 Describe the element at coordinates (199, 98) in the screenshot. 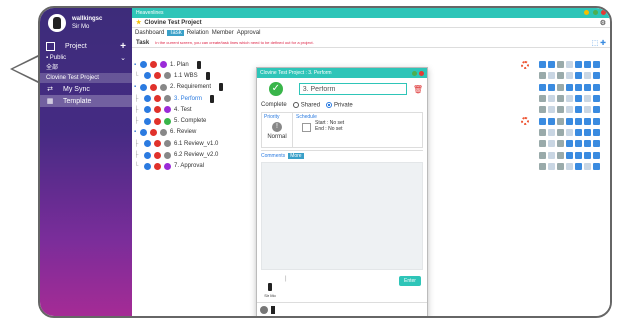

I see `task-row: ├ 3. Perform` at that location.